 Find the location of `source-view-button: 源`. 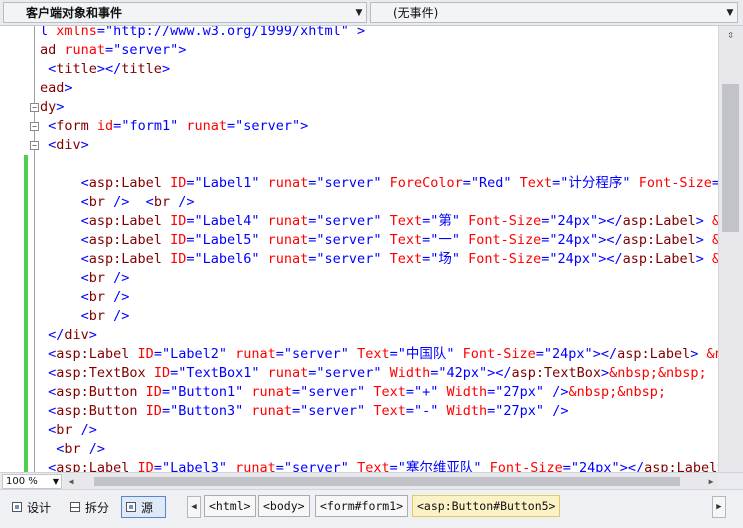

source-view-button: 源 is located at coordinates (143, 507).